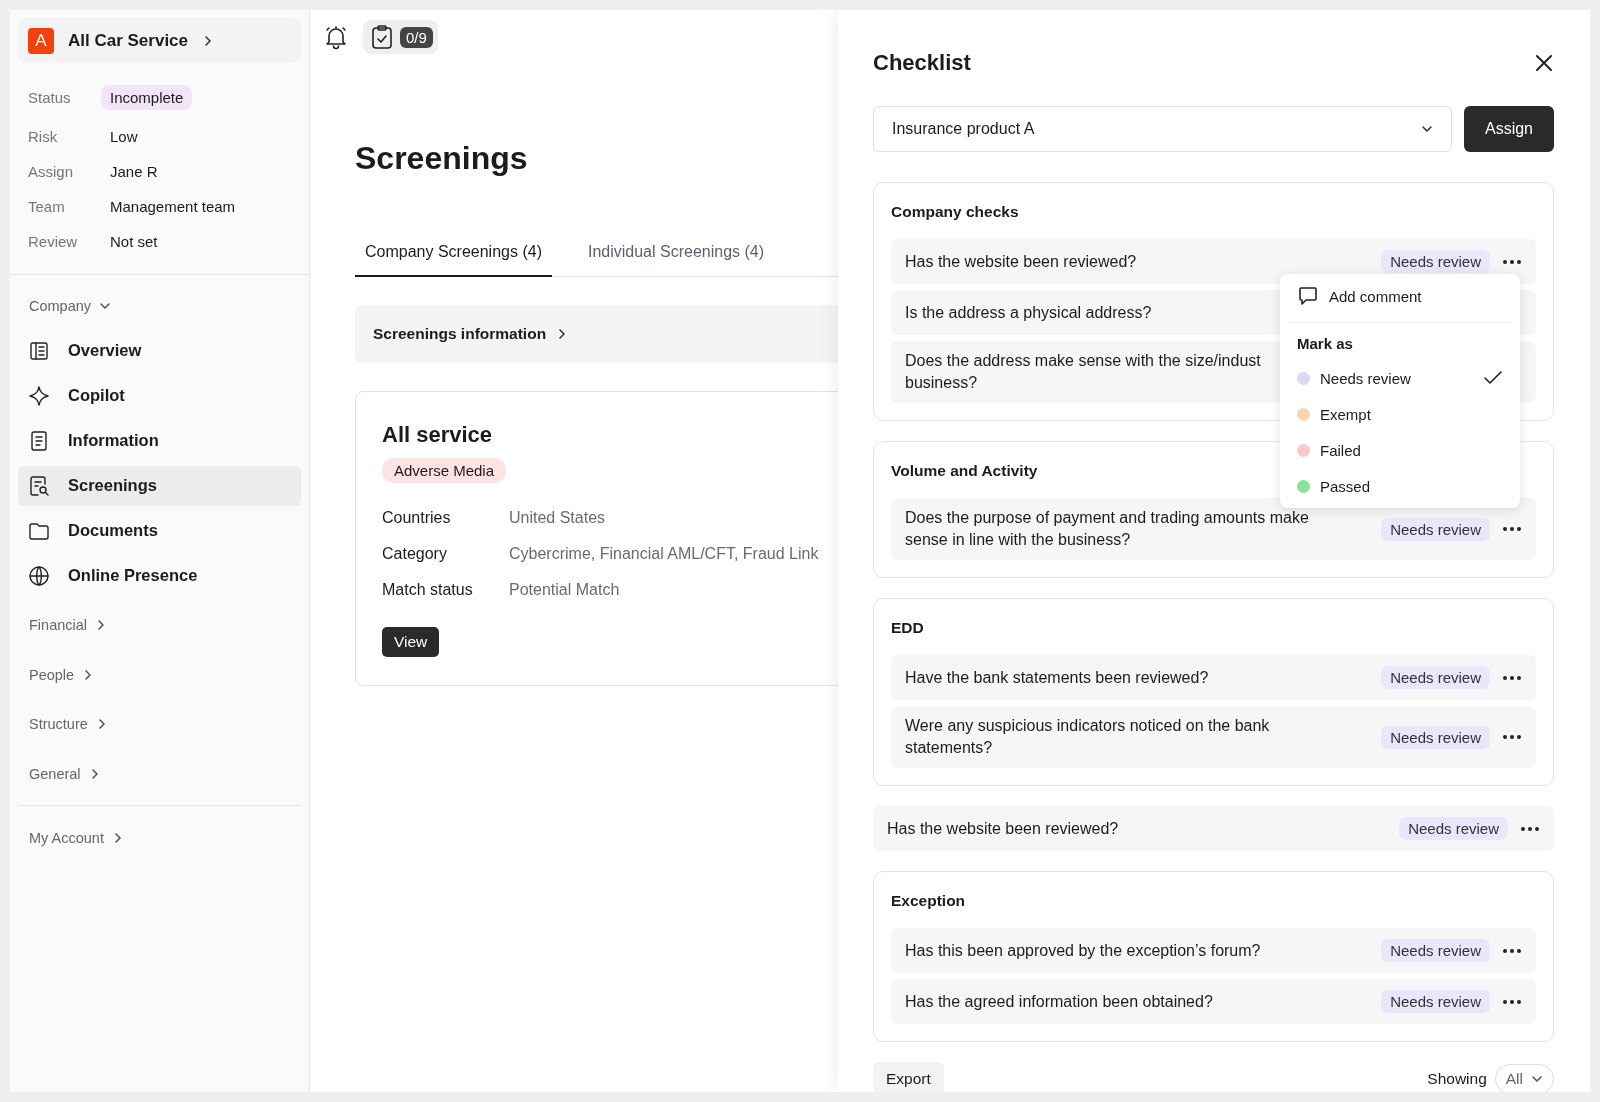  What do you see at coordinates (1213, 828) in the screenshot?
I see `checklist-item: Has the website been reviewed? Needs review` at bounding box center [1213, 828].